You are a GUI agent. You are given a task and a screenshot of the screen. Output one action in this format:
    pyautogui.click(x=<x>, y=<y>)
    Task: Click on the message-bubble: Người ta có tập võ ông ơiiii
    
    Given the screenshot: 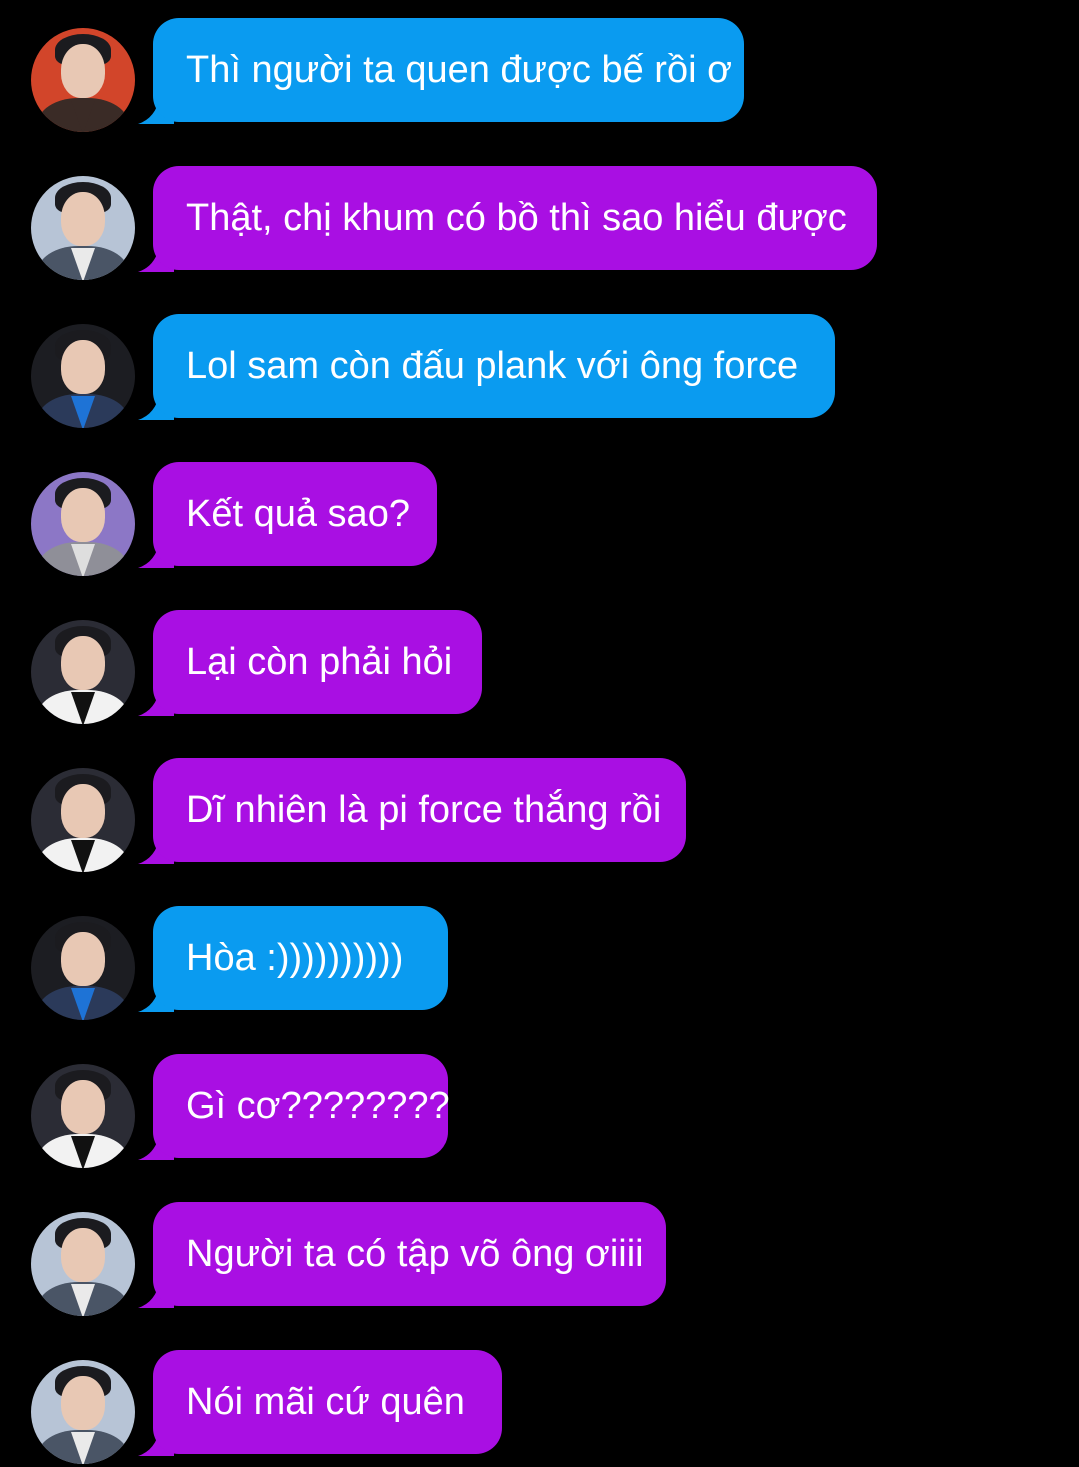 What is the action you would take?
    pyautogui.click(x=409, y=1254)
    